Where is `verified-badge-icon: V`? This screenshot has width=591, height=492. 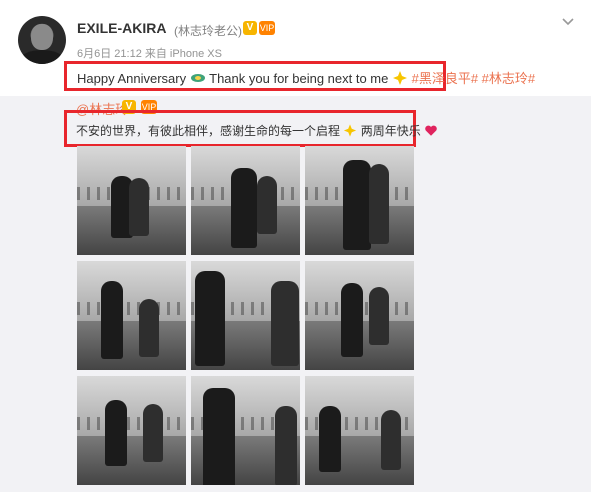
verified-badge-icon: V is located at coordinates (250, 28).